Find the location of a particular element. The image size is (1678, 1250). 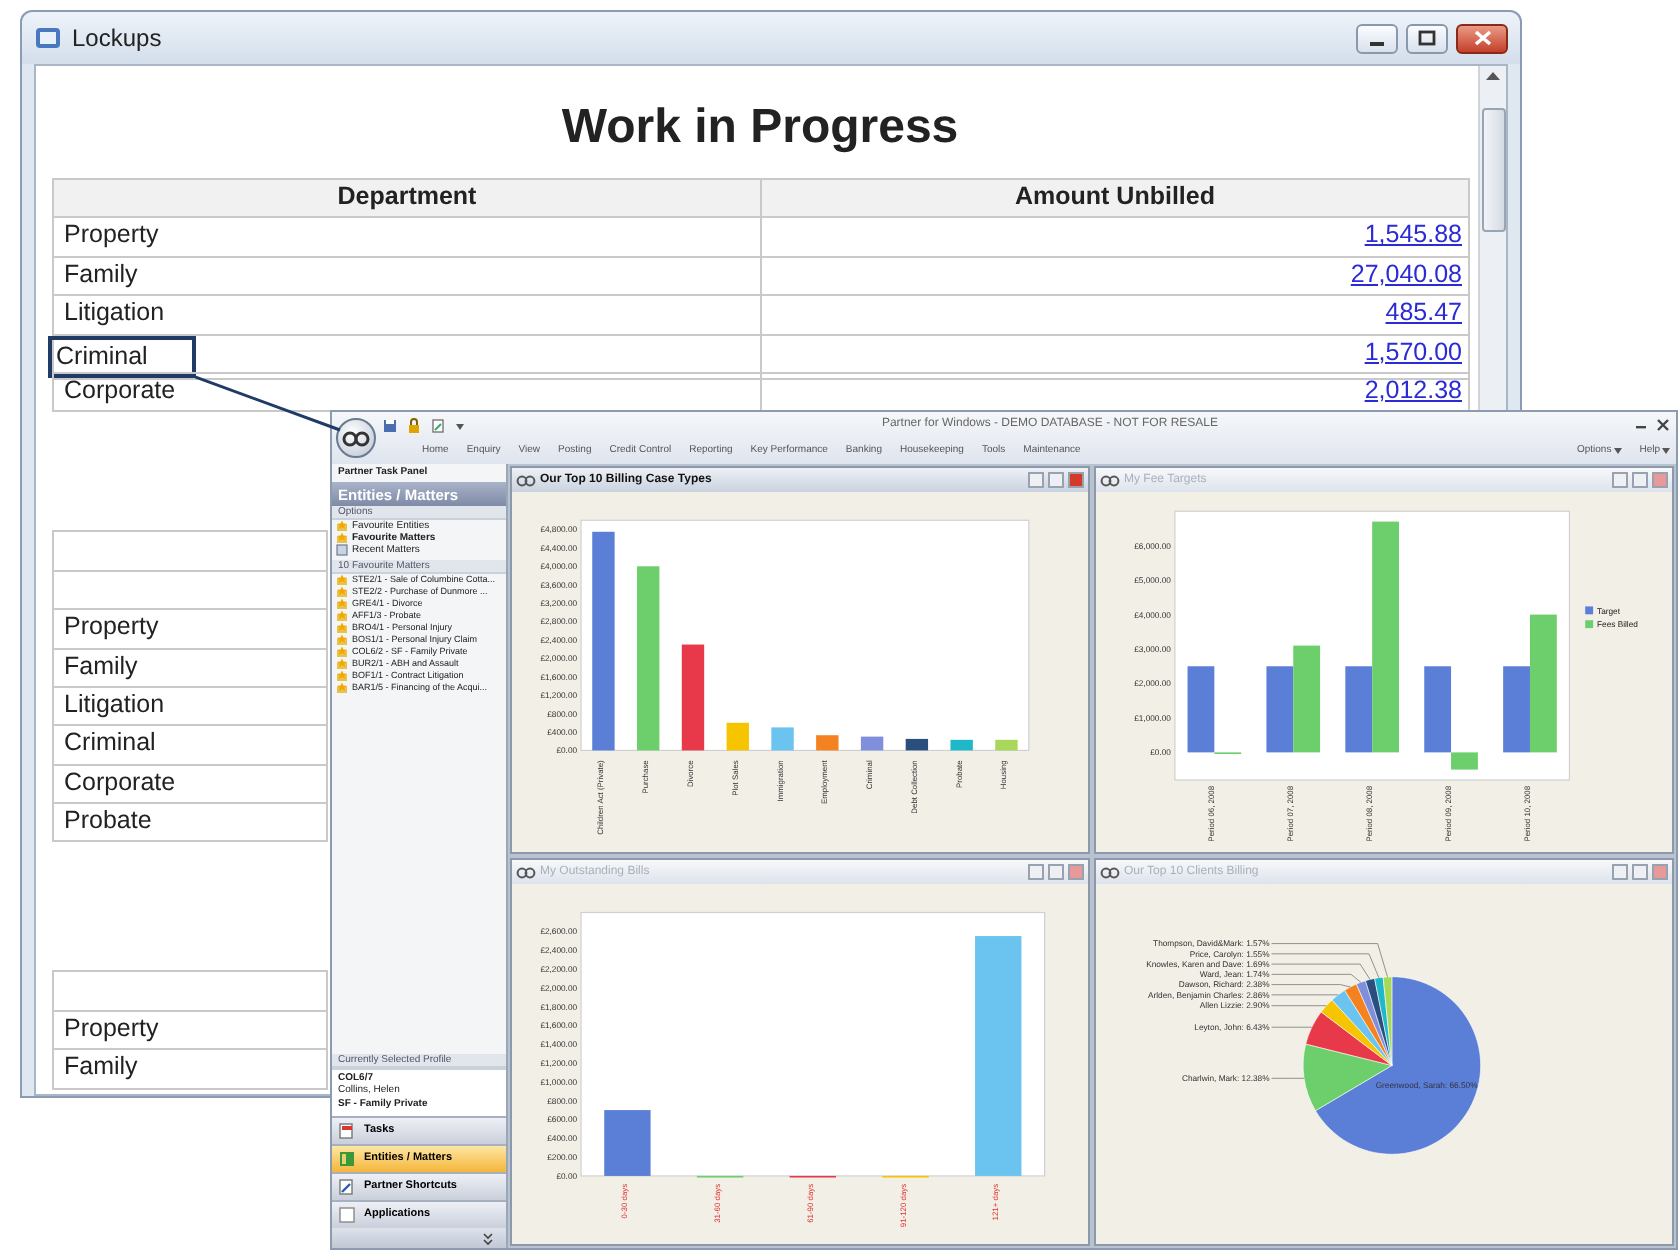

up-arrow-icon is located at coordinates (1493, 76).